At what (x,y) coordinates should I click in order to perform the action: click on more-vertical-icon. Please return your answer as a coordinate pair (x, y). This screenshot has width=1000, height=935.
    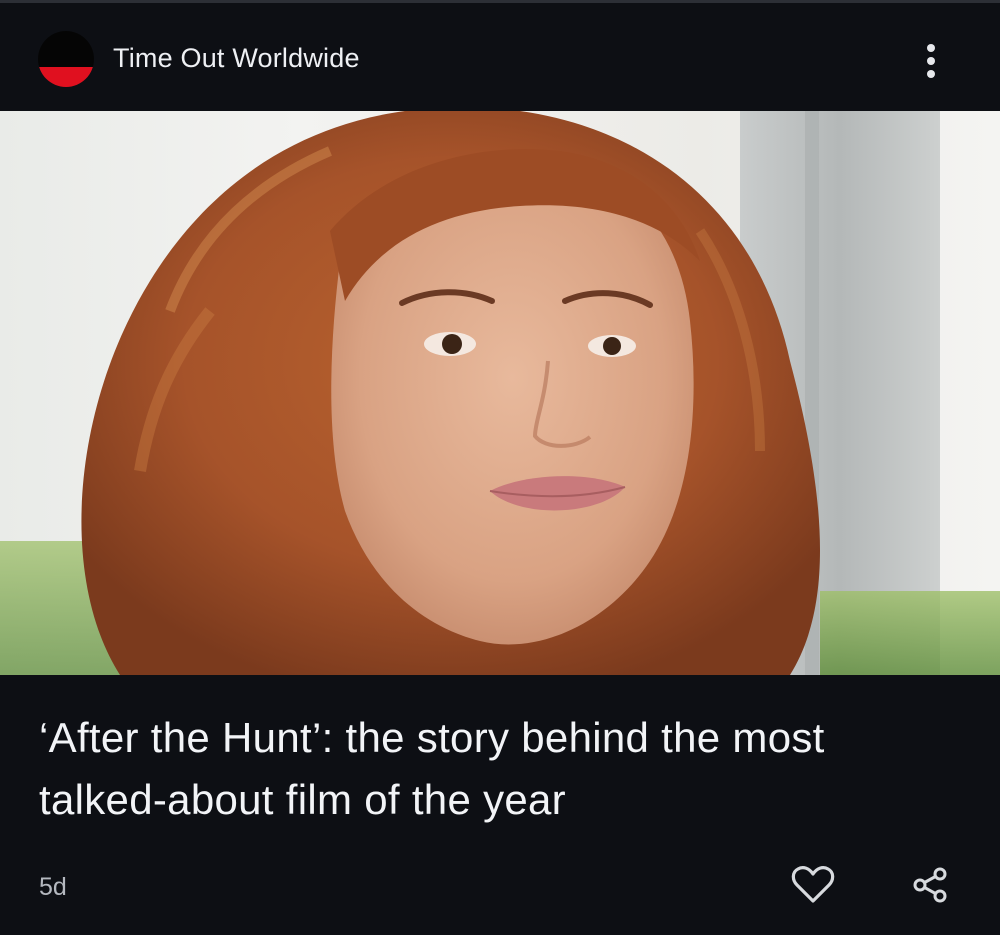
    Looking at the image, I should click on (931, 61).